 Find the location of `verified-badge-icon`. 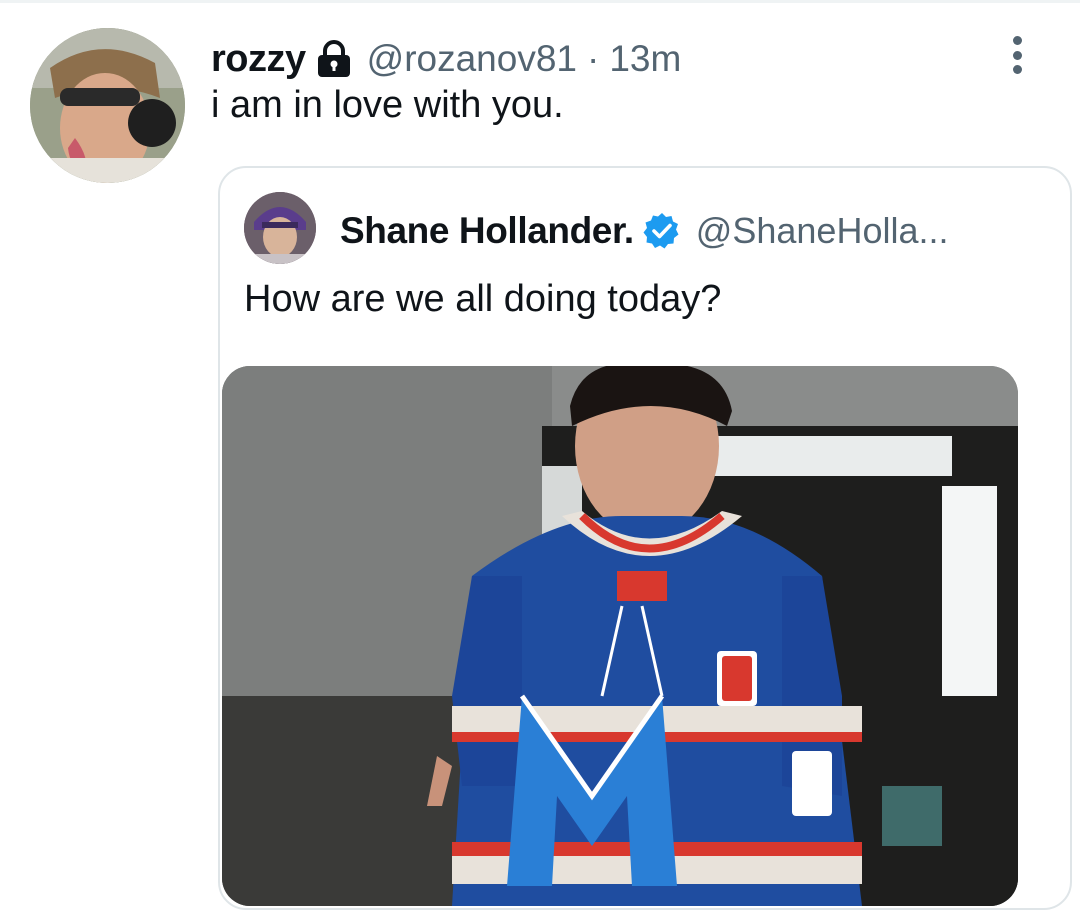

verified-badge-icon is located at coordinates (662, 231).